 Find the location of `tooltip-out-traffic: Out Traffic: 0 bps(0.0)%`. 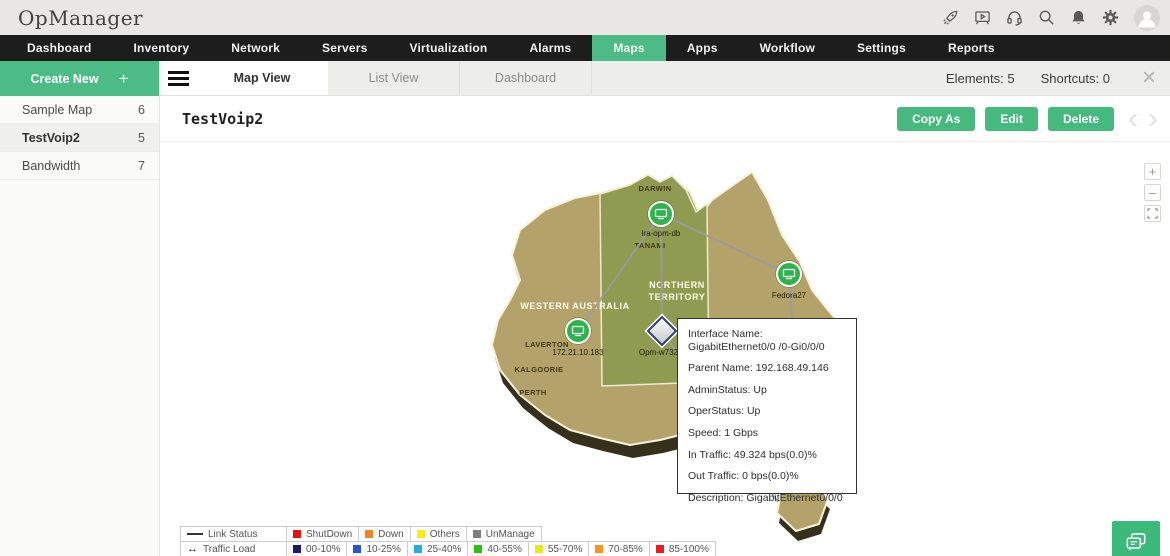

tooltip-out-traffic: Out Traffic: 0 bps(0.0)% is located at coordinates (743, 476).